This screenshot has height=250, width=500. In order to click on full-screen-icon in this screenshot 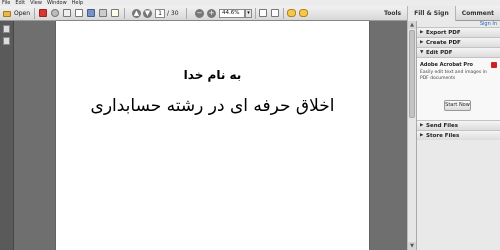, I will do `click(275, 13)`.